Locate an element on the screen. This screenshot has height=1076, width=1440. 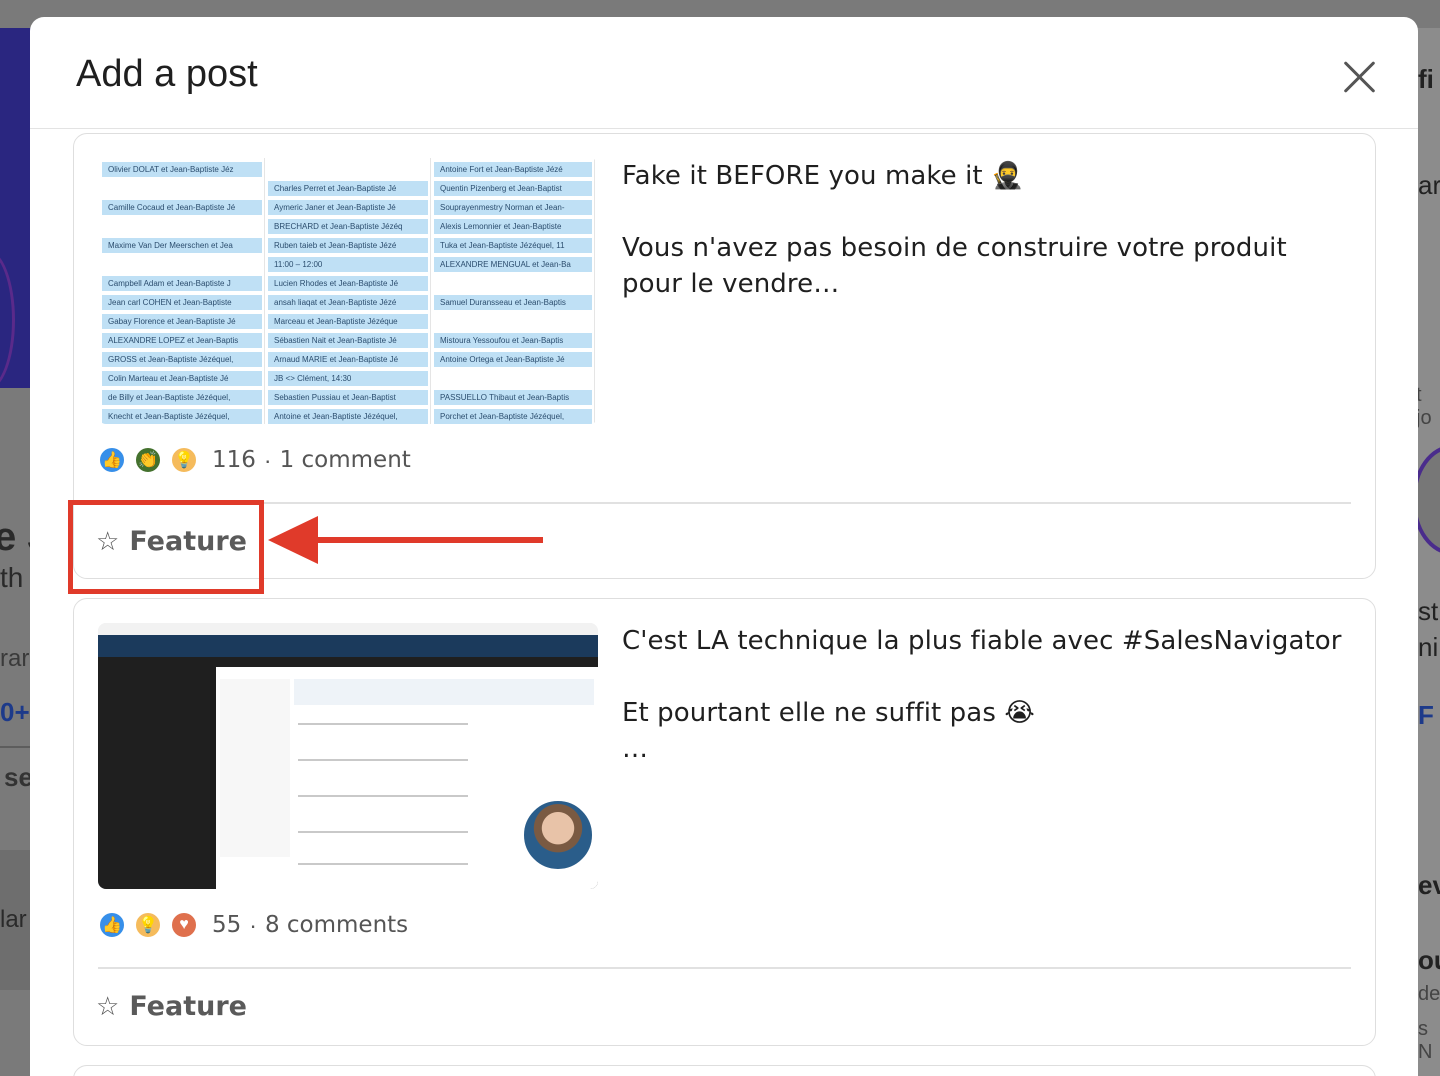
background-divider is located at coordinates (15, 747).